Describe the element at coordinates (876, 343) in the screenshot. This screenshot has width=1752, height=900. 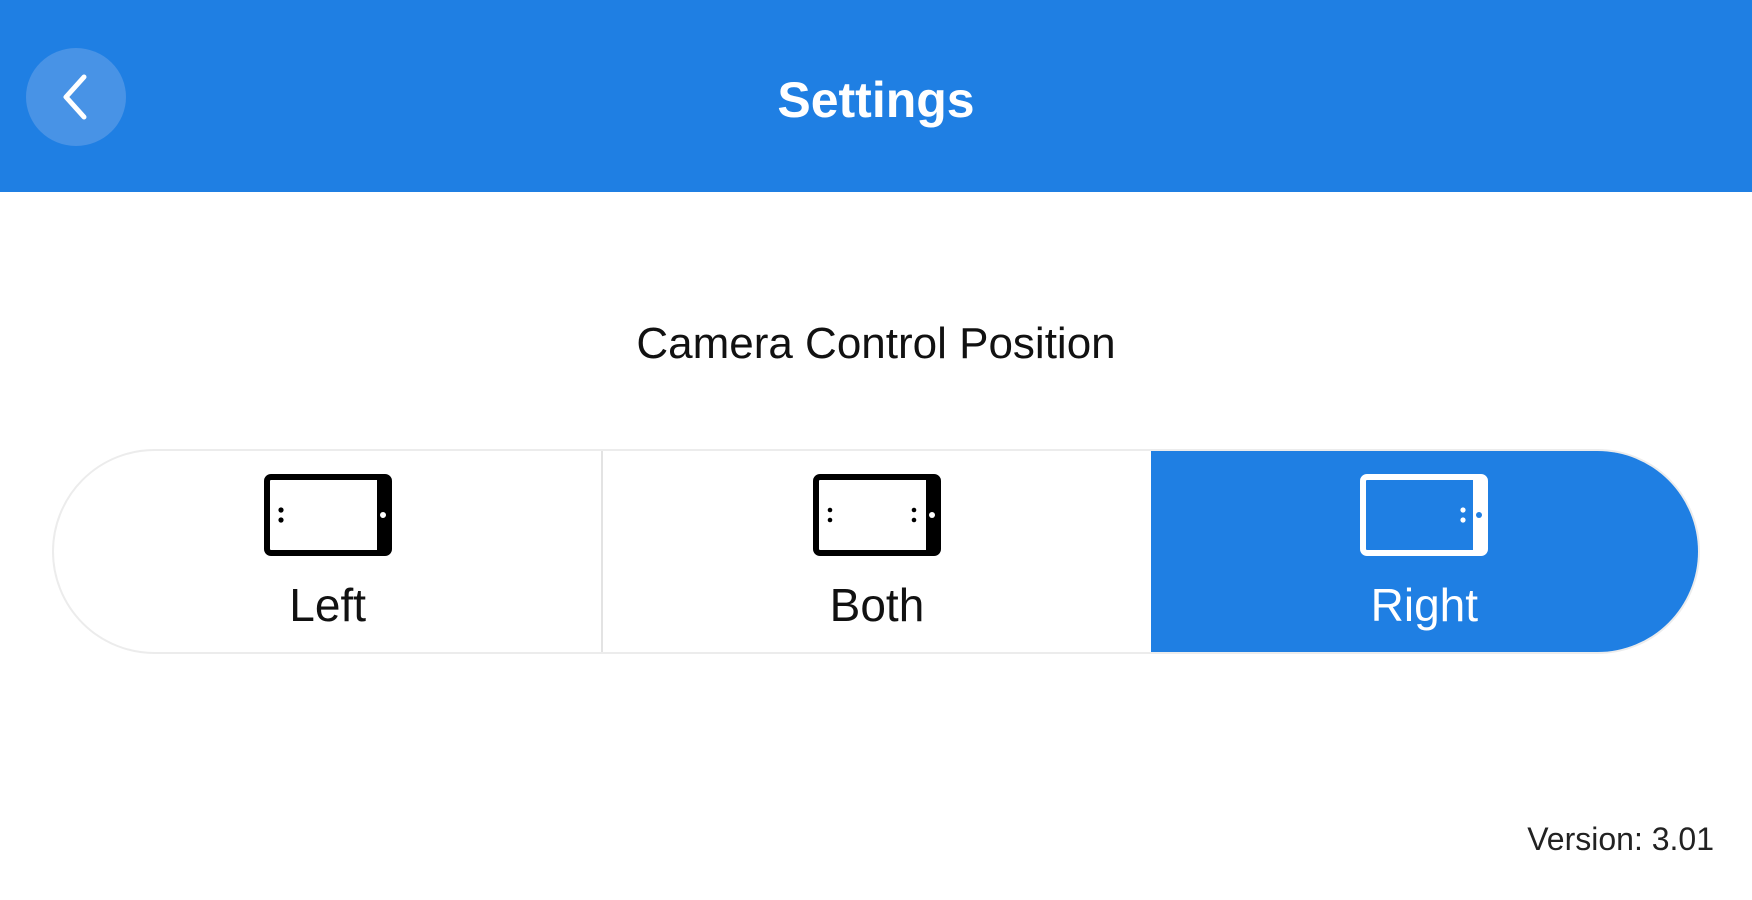
I see `camera-control-position-title: Camera Control Position` at that location.